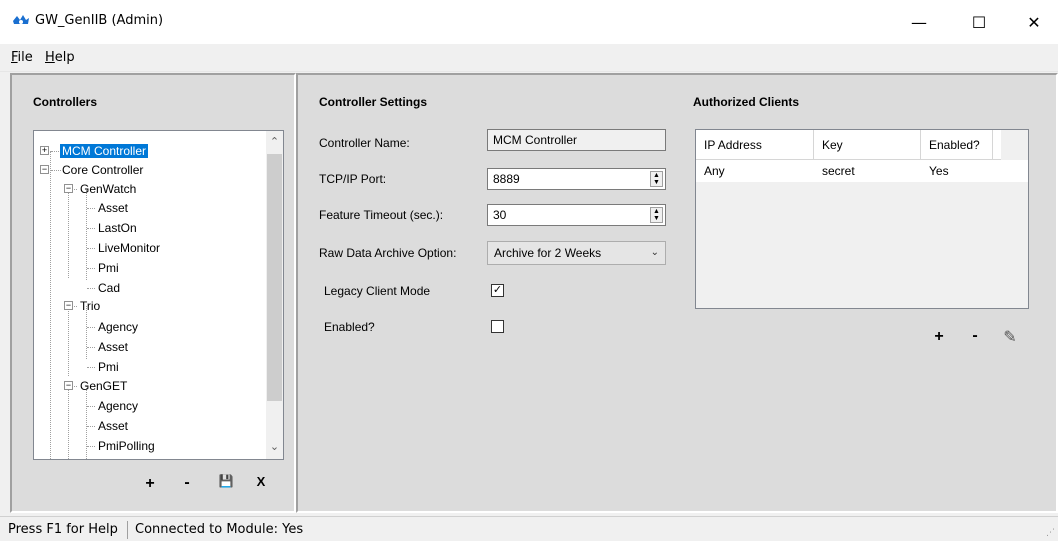 The height and width of the screenshot is (541, 1058). I want to click on tree-scrollbar: ⌃ ⌄, so click(274, 295).